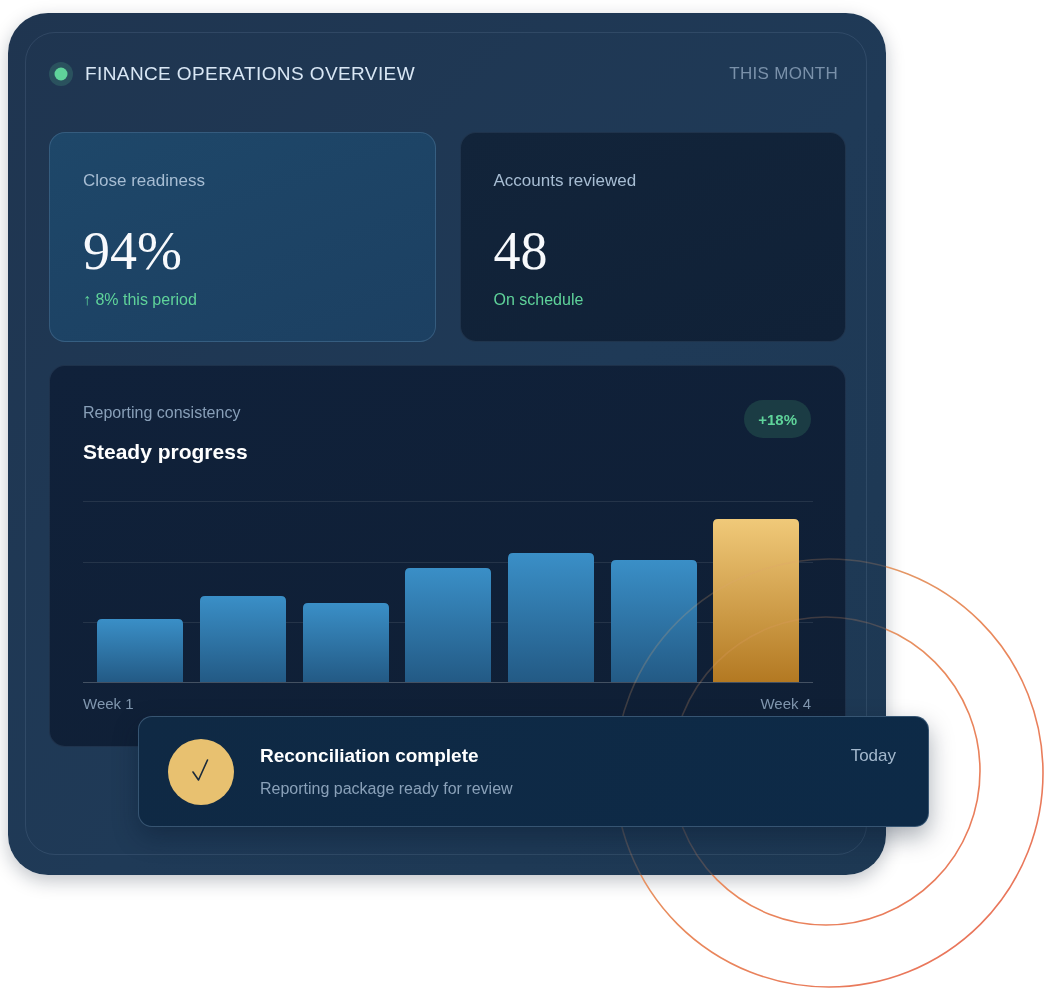  I want to click on metric-label: Accounts reviewed, so click(565, 181).